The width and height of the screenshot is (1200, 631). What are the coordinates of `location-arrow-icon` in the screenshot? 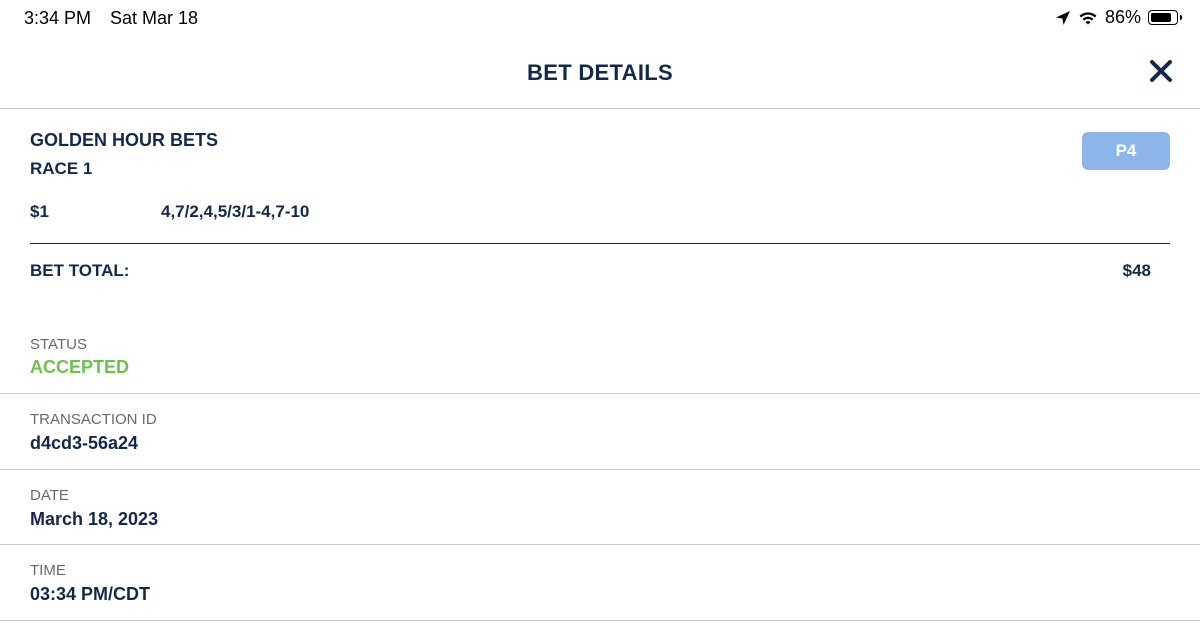 It's located at (1063, 18).